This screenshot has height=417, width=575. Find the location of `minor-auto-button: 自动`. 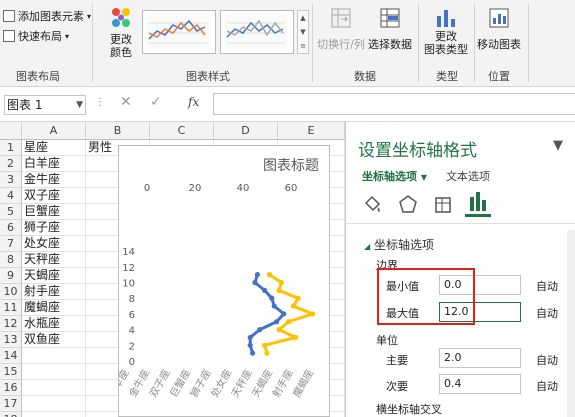

minor-auto-button: 自动 is located at coordinates (547, 386).